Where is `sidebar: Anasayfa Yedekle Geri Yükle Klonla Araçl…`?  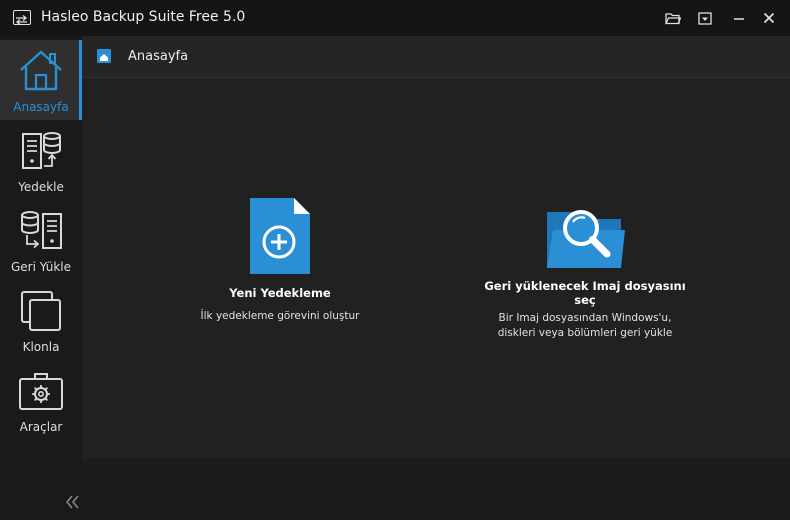
sidebar: Anasayfa Yedekle Geri Yükle Klonla Araçl… is located at coordinates (41, 278).